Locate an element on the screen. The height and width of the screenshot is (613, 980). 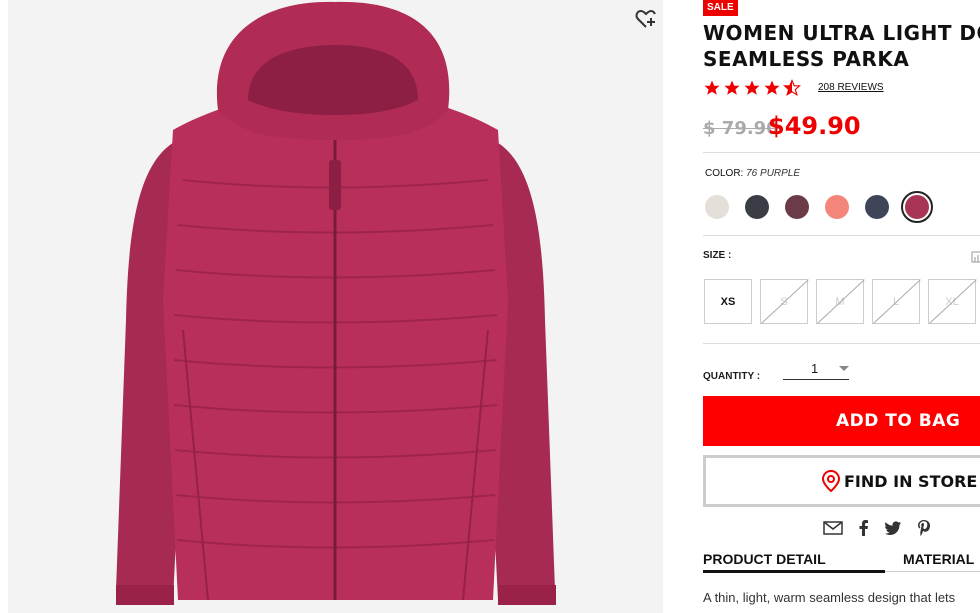
size-option-m: M is located at coordinates (840, 301).